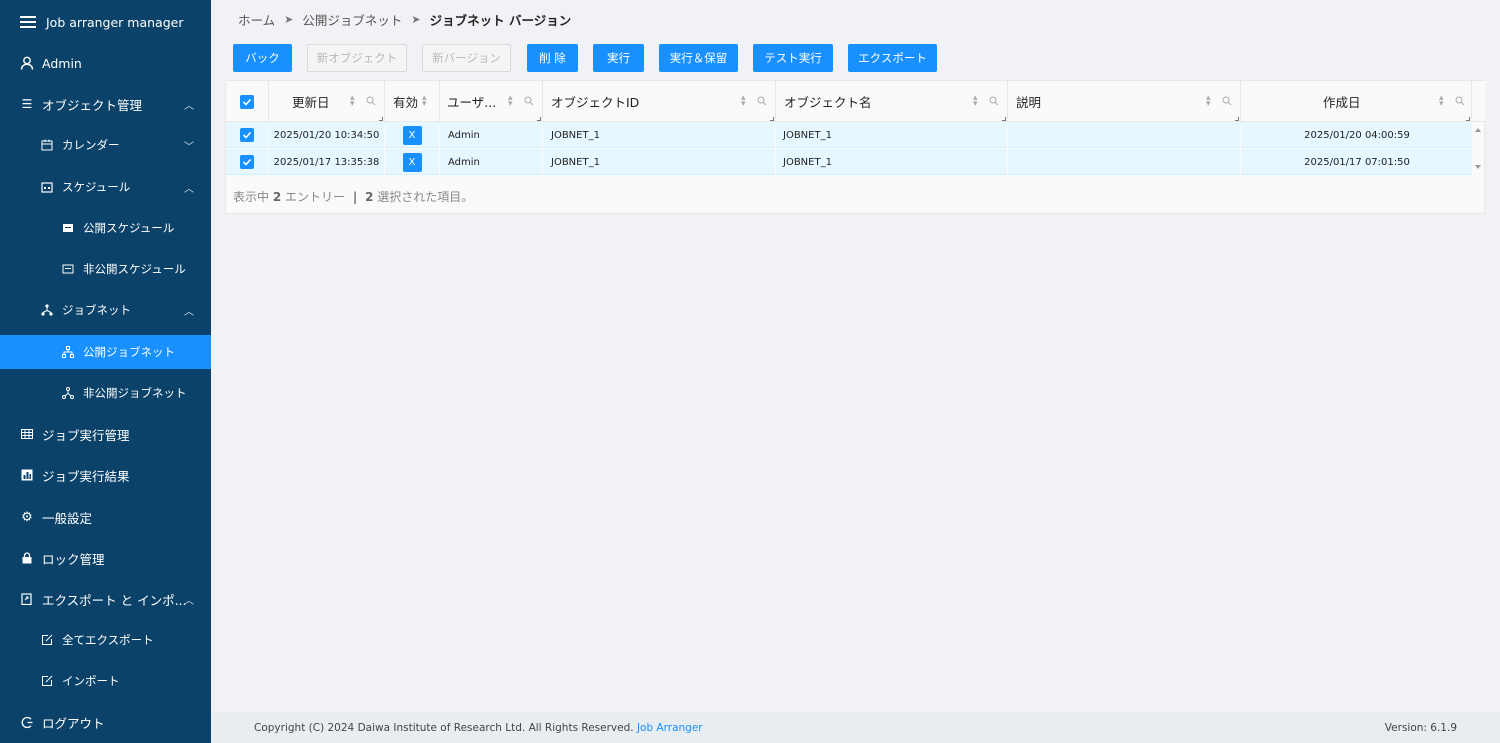  I want to click on sidebar-item-general-settings: ⚙ 一般設定, so click(105, 517).